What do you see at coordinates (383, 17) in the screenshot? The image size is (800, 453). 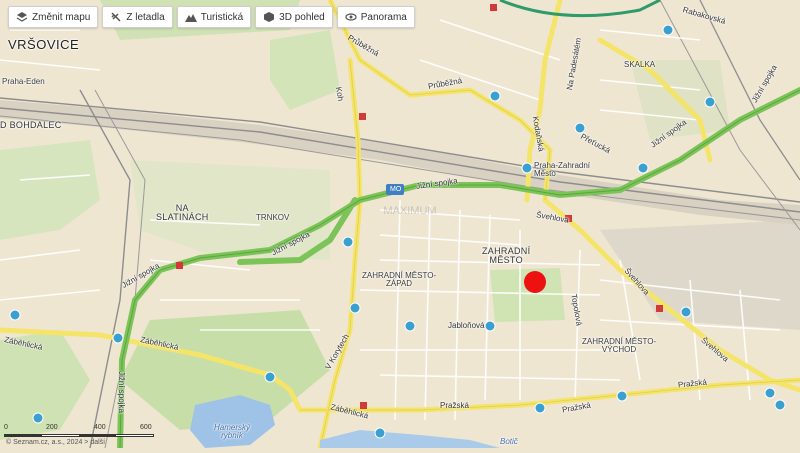 I see `panorama-label: Panorama` at bounding box center [383, 17].